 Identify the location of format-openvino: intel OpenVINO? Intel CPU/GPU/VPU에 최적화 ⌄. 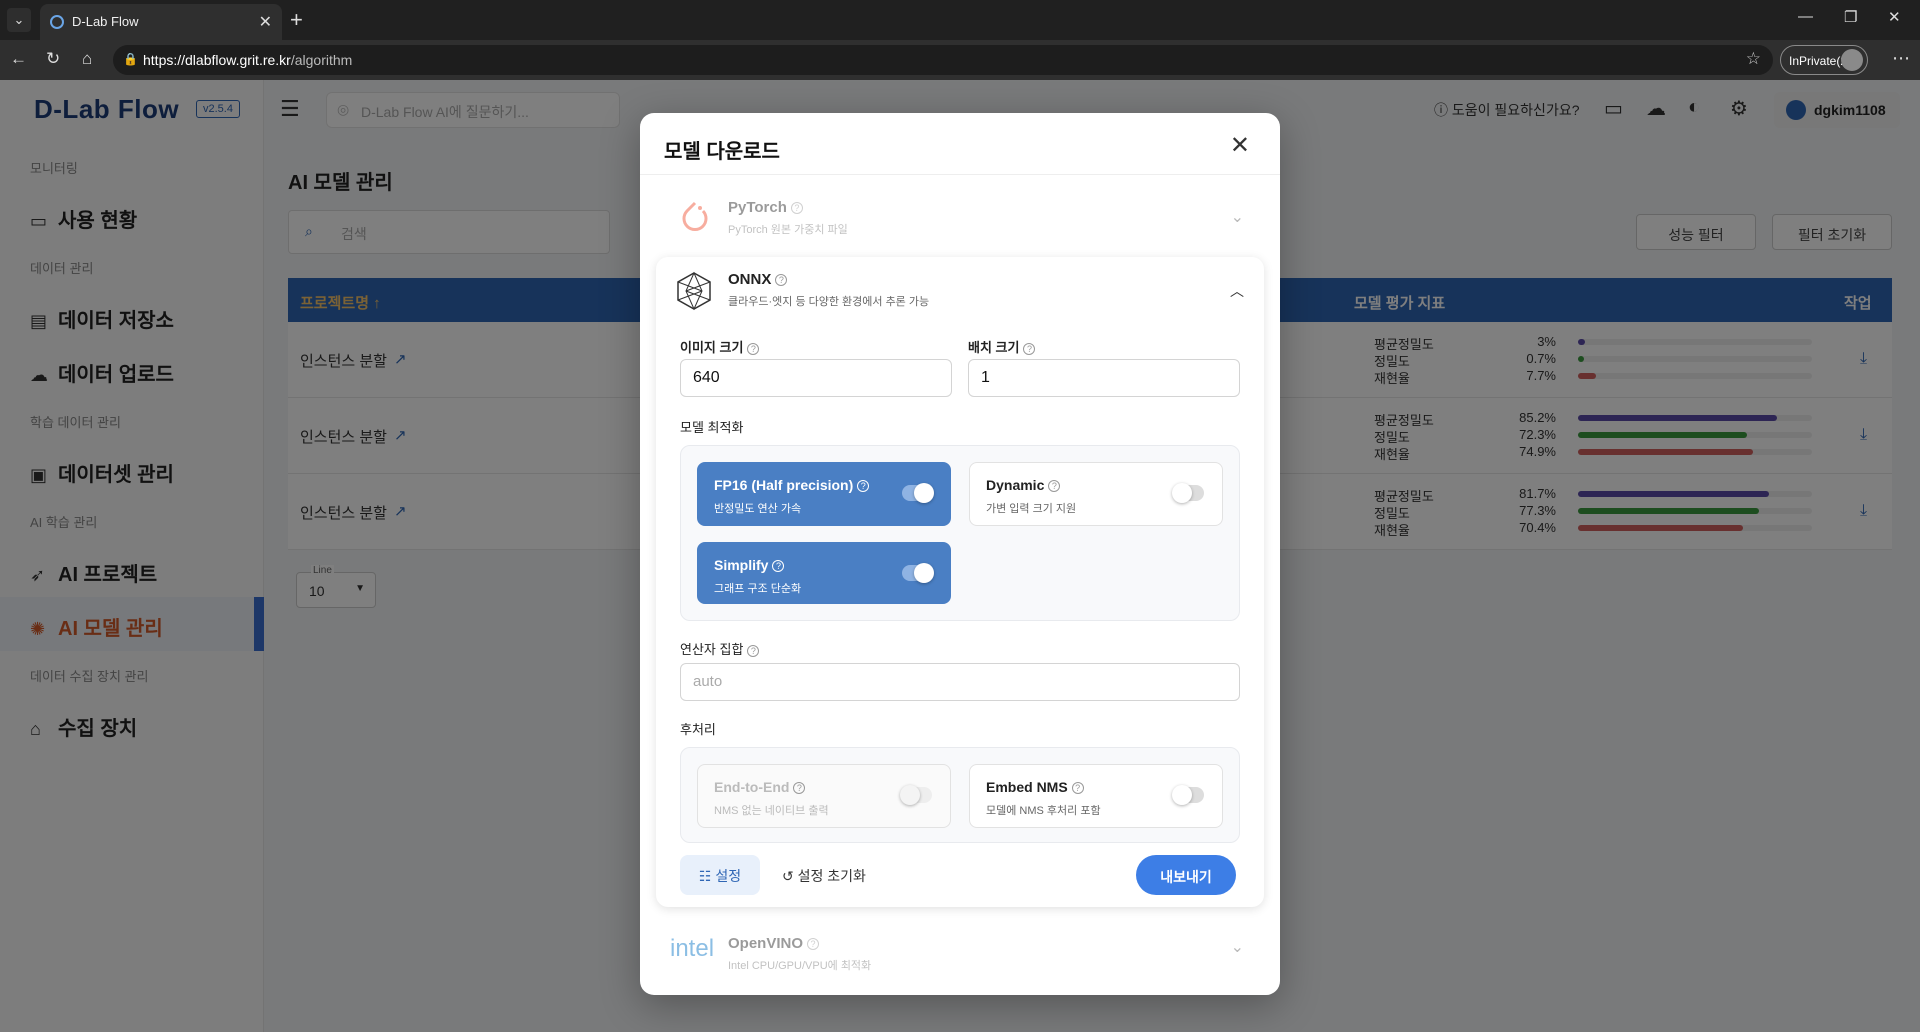
(960, 953).